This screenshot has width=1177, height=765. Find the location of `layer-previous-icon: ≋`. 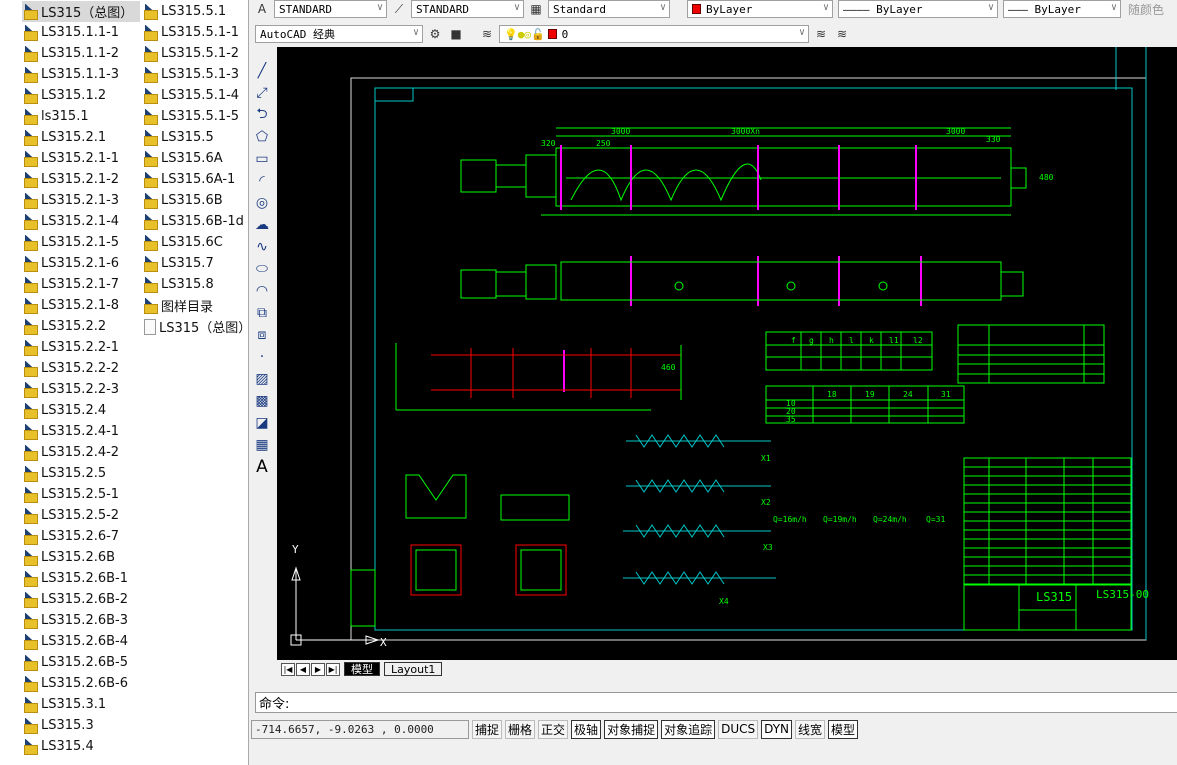

layer-previous-icon: ≋ is located at coordinates (842, 34).